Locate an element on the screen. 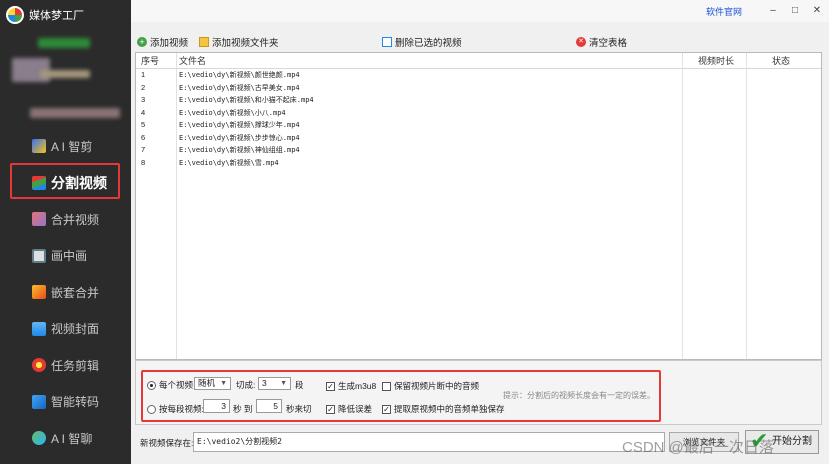 The image size is (829, 464). clear-table-label: 清空表格 is located at coordinates (608, 43).